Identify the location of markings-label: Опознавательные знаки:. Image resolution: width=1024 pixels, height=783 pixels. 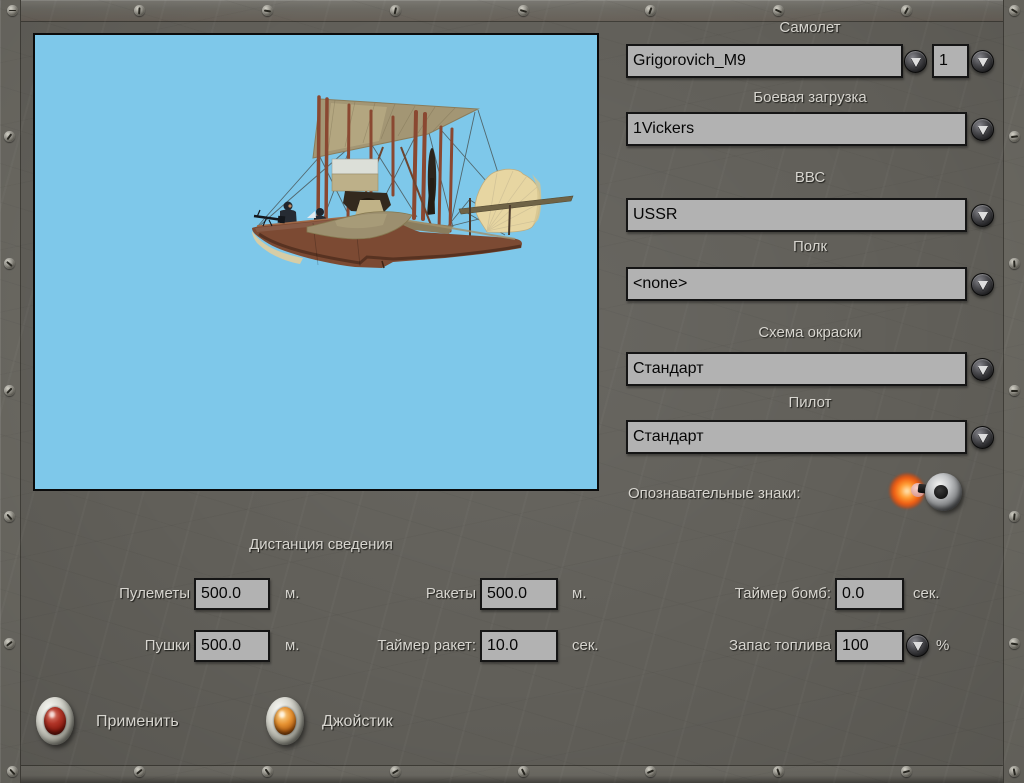
(714, 493).